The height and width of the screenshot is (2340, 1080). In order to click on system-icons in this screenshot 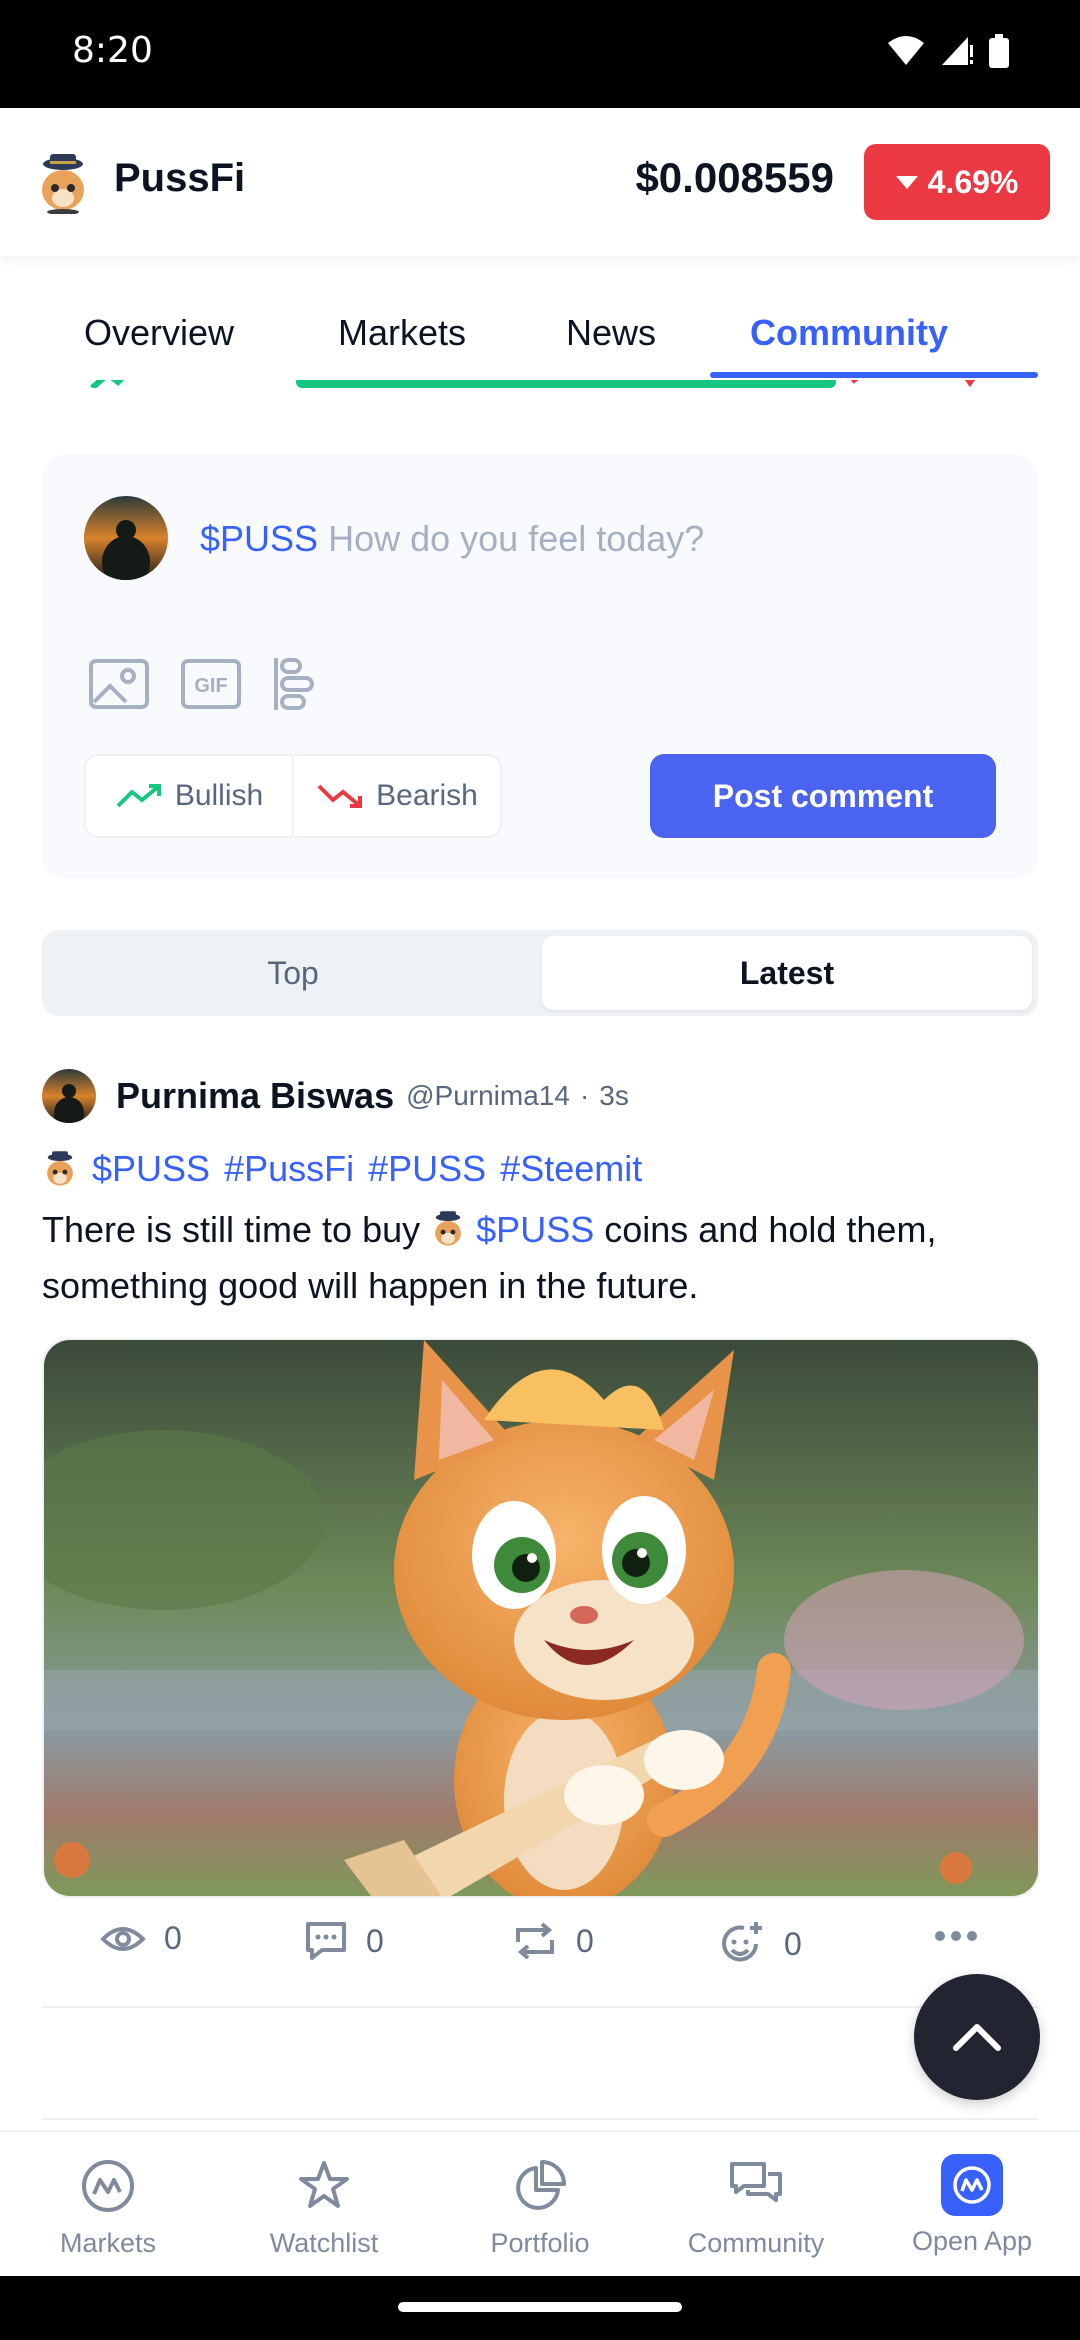, I will do `click(948, 51)`.